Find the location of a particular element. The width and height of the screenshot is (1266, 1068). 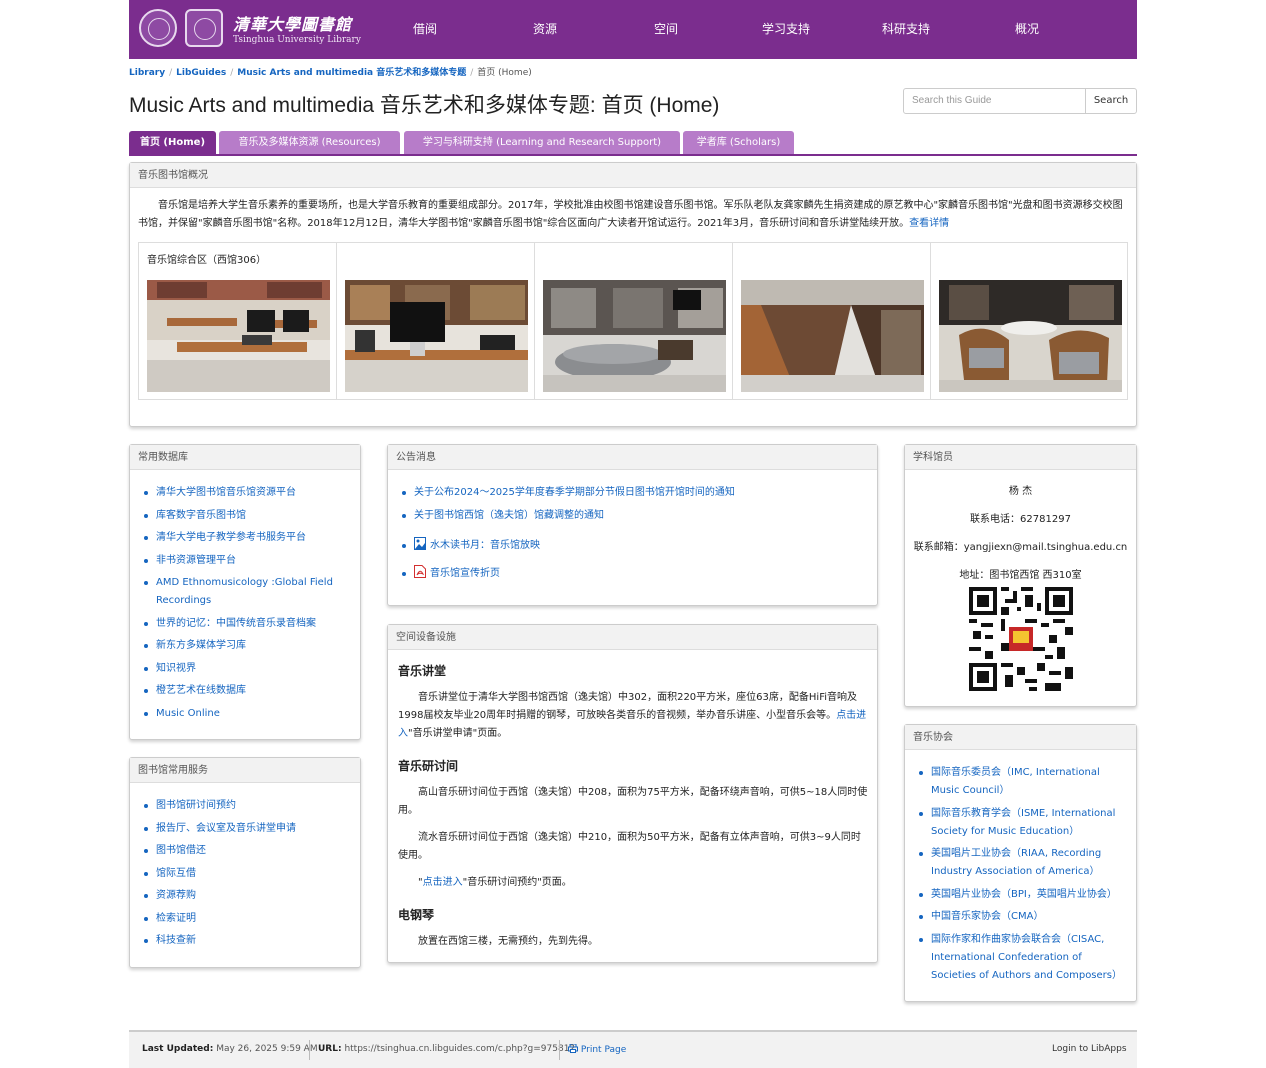

wechat-qr-code is located at coordinates (1021, 639).